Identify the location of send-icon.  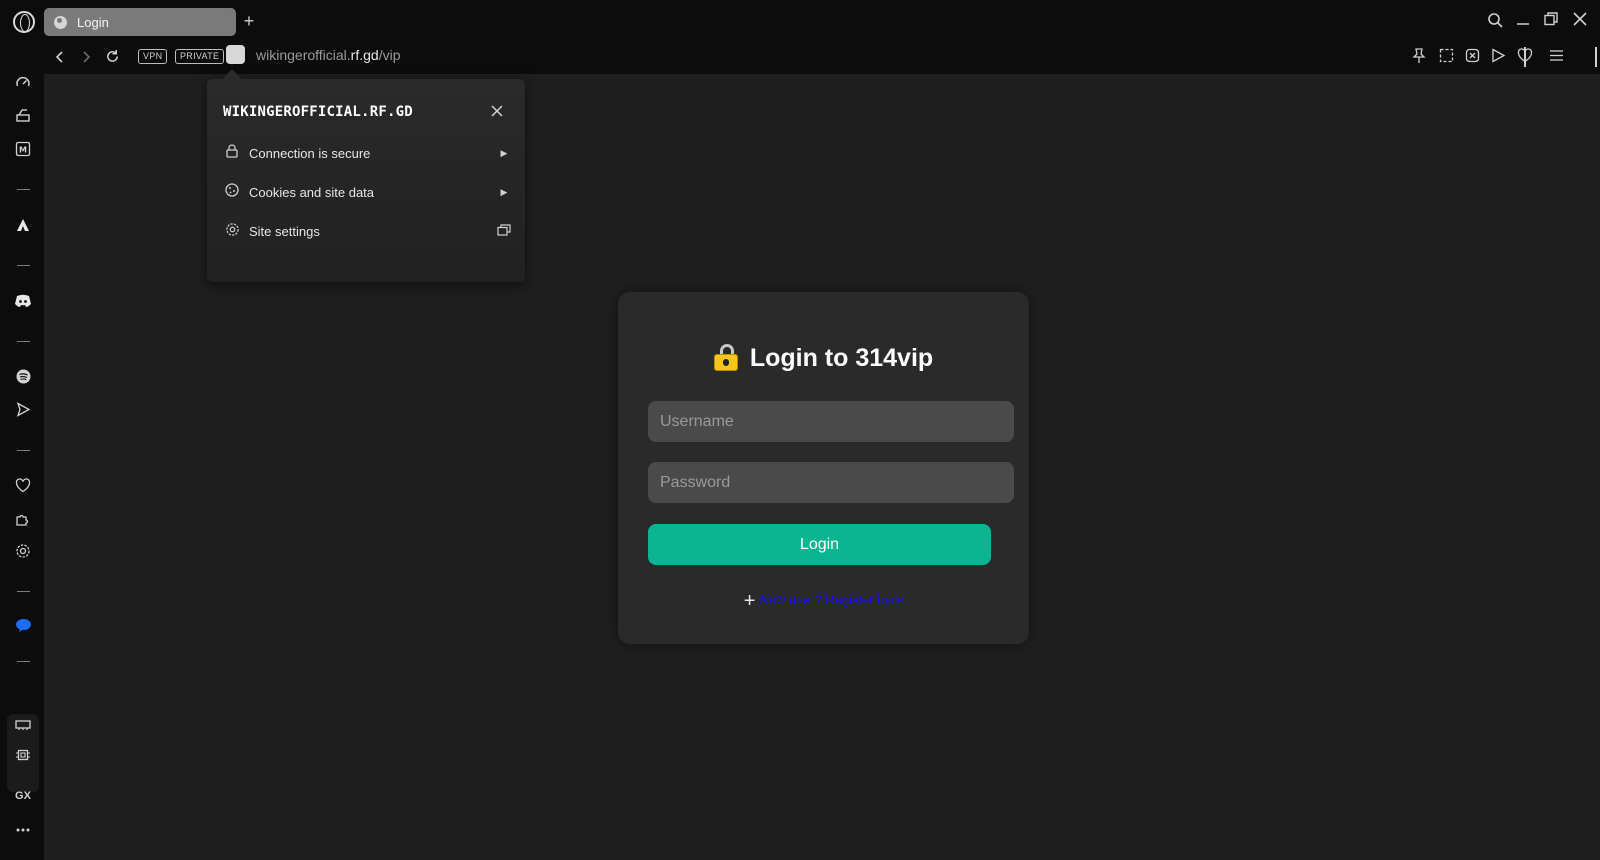
(1498, 57).